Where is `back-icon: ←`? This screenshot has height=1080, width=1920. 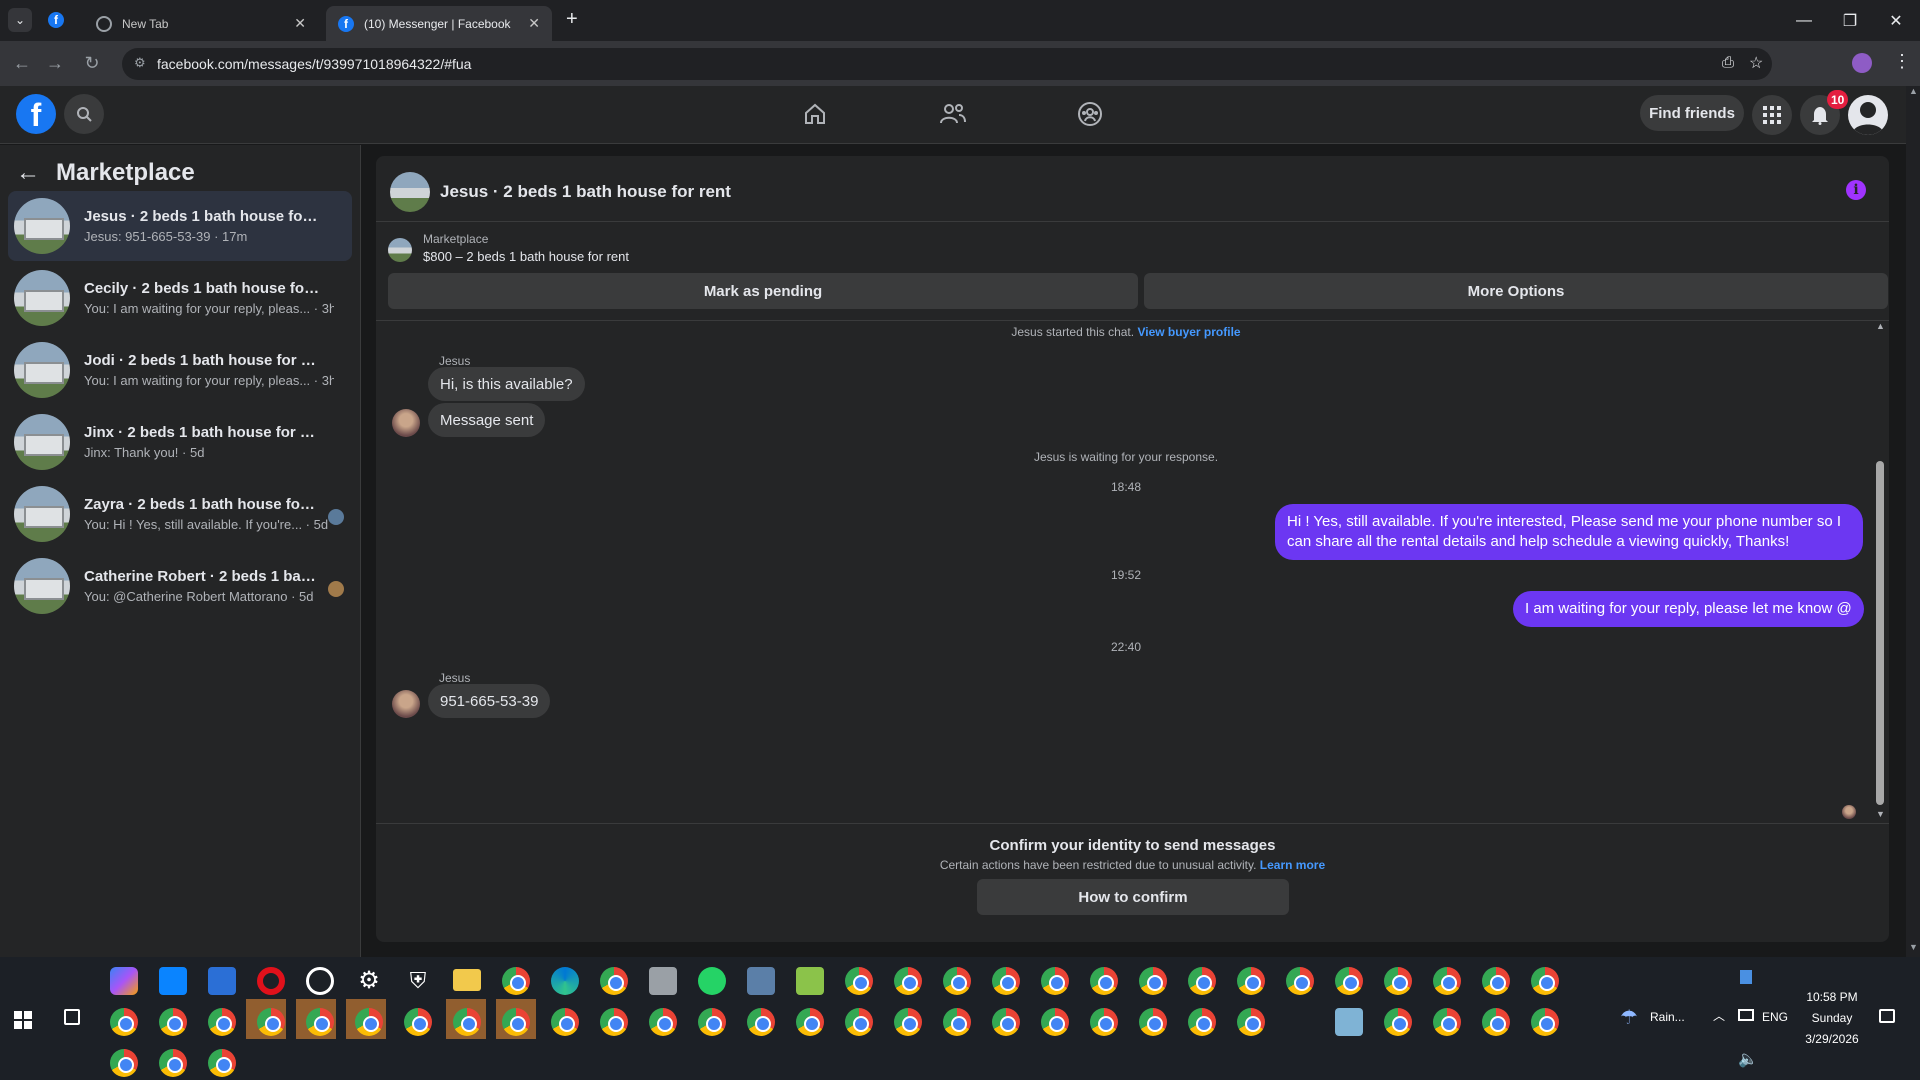 back-icon: ← is located at coordinates (22, 63).